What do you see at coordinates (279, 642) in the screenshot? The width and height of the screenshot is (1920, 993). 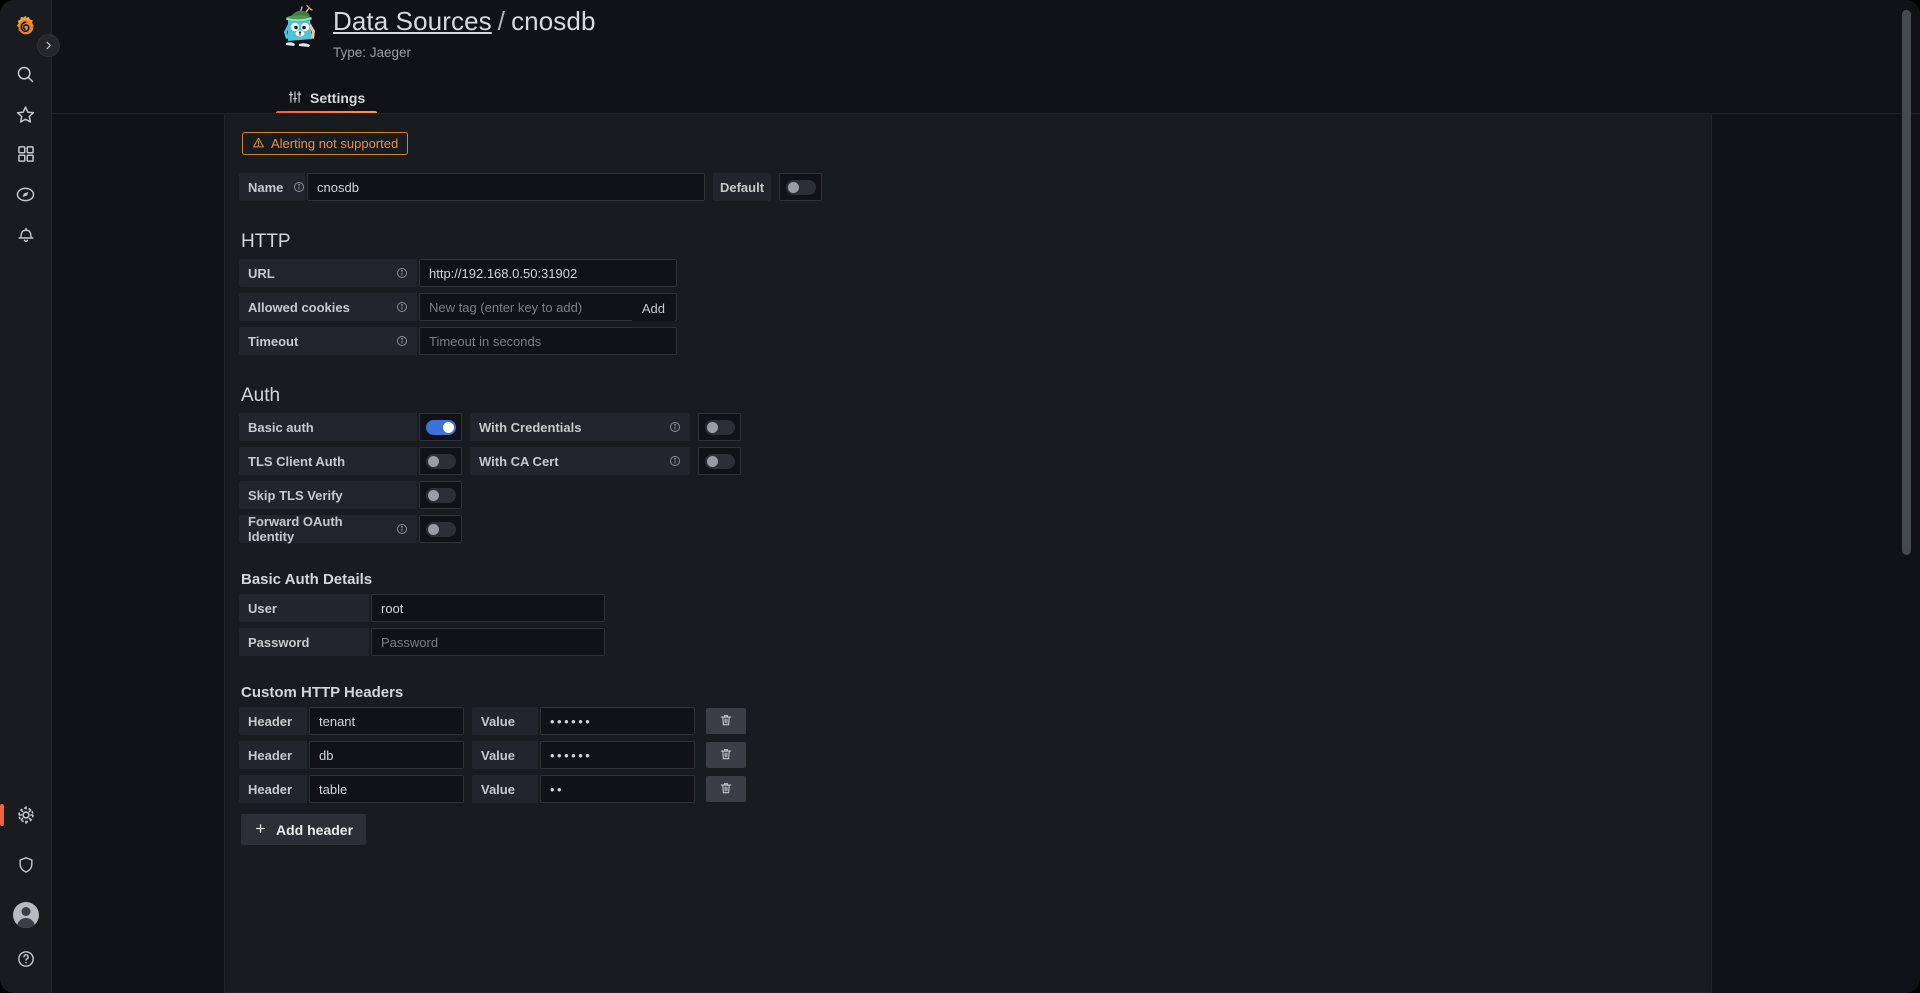 I see `password-label: Password` at bounding box center [279, 642].